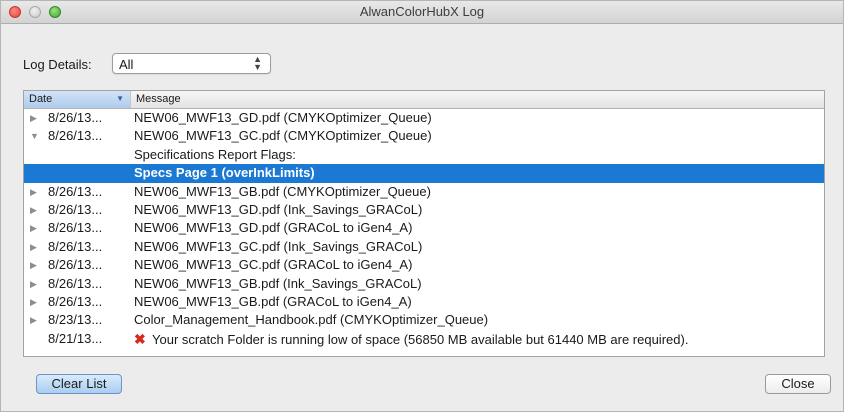 This screenshot has height=412, width=844. What do you see at coordinates (158, 99) in the screenshot?
I see `message-column-header: Message` at bounding box center [158, 99].